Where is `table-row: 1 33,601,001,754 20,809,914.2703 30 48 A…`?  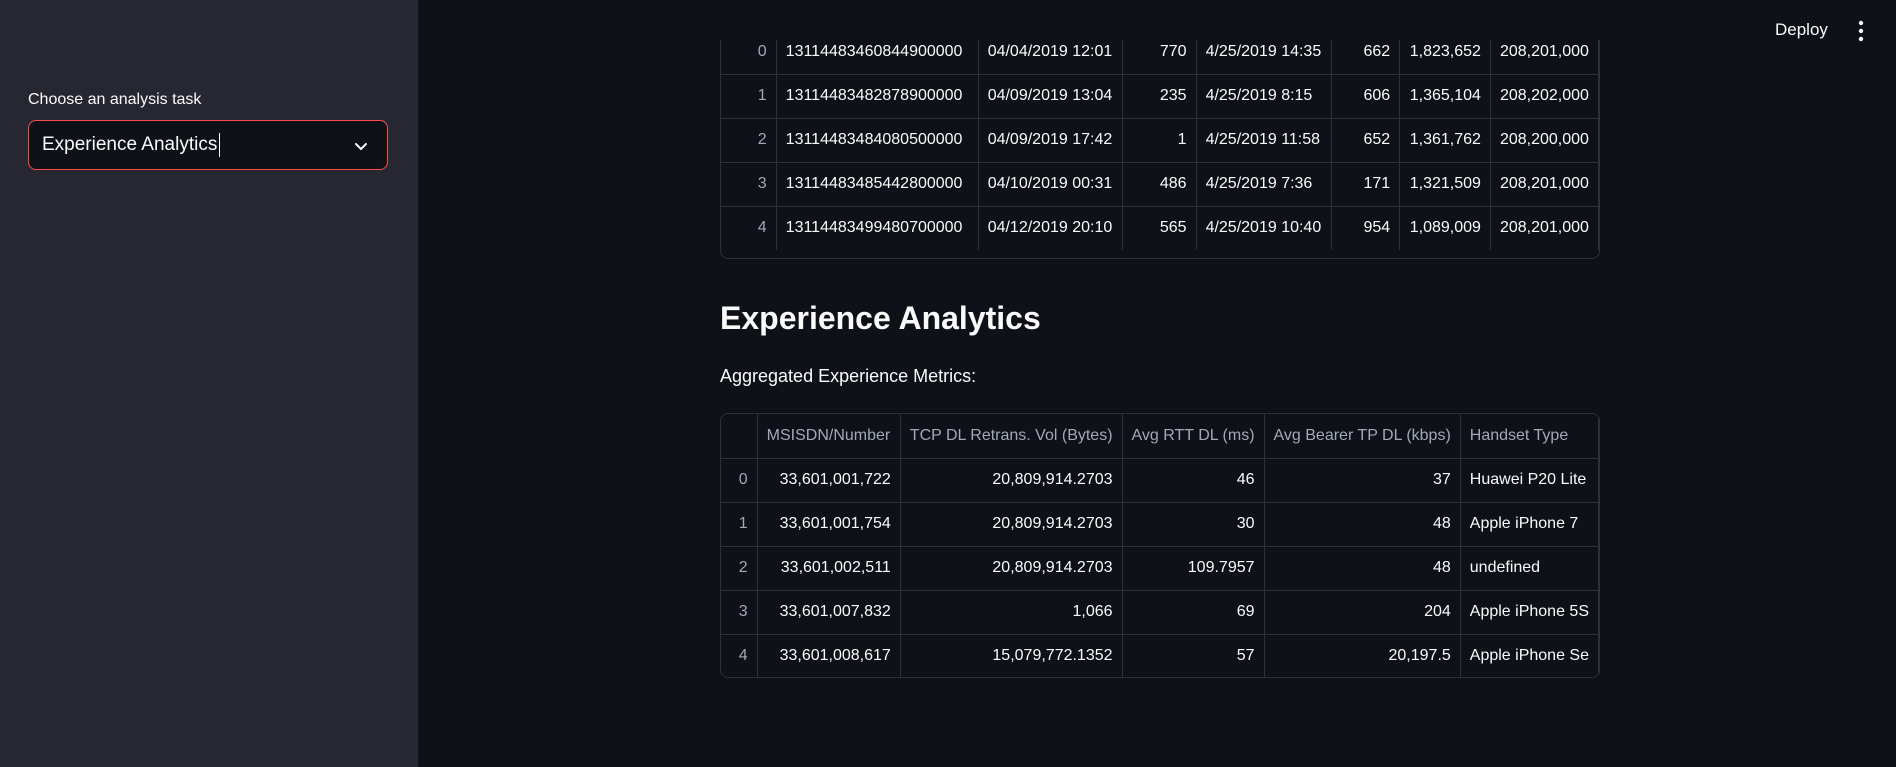 table-row: 1 33,601,001,754 20,809,914.2703 30 48 A… is located at coordinates (1160, 524).